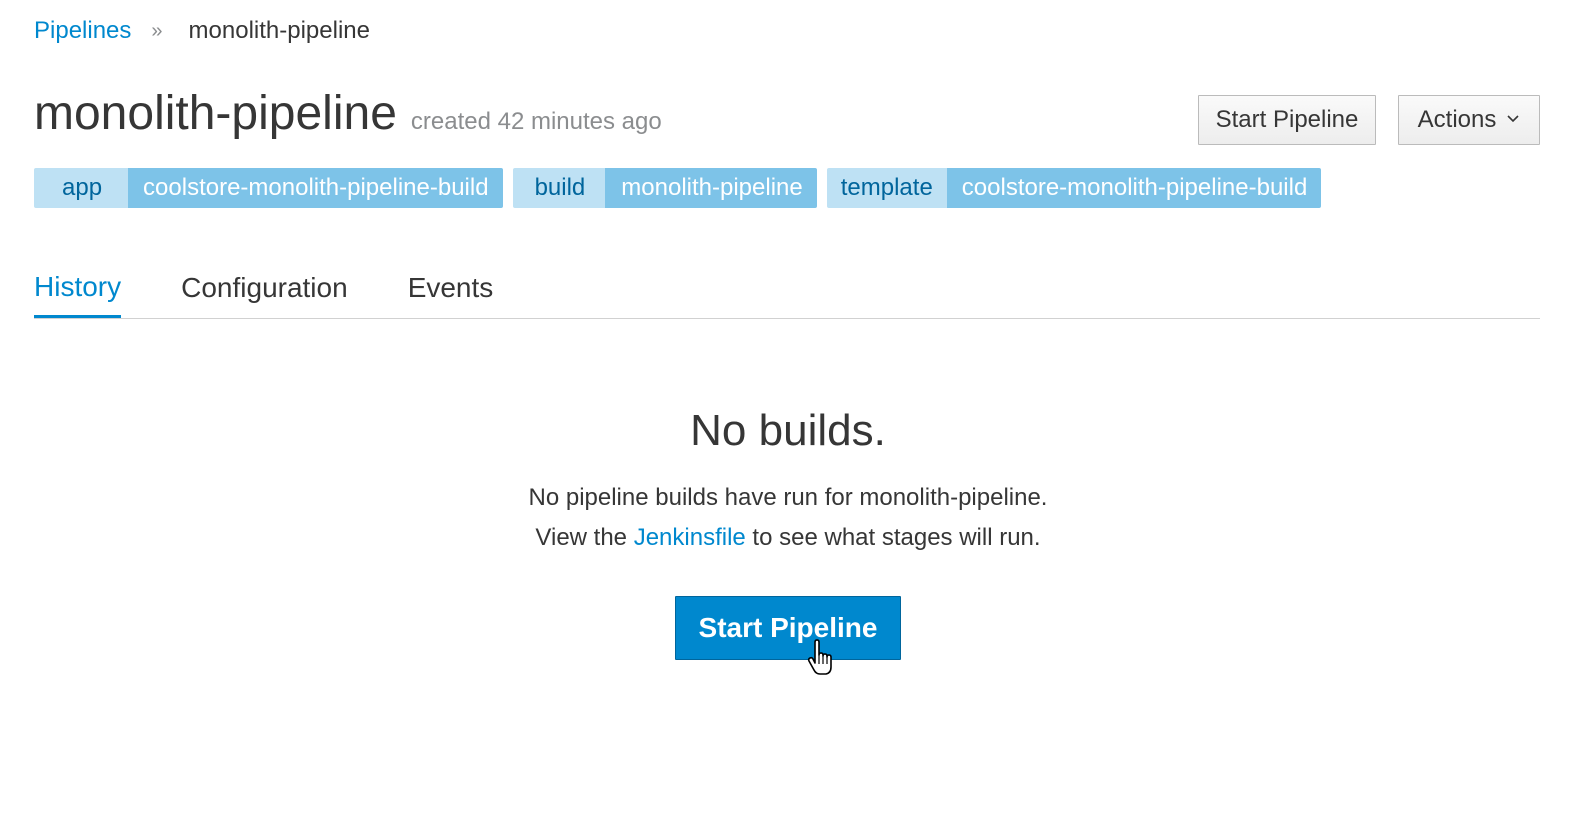 The image size is (1590, 840). Describe the element at coordinates (78, 288) in the screenshot. I see `tab-history: History` at that location.